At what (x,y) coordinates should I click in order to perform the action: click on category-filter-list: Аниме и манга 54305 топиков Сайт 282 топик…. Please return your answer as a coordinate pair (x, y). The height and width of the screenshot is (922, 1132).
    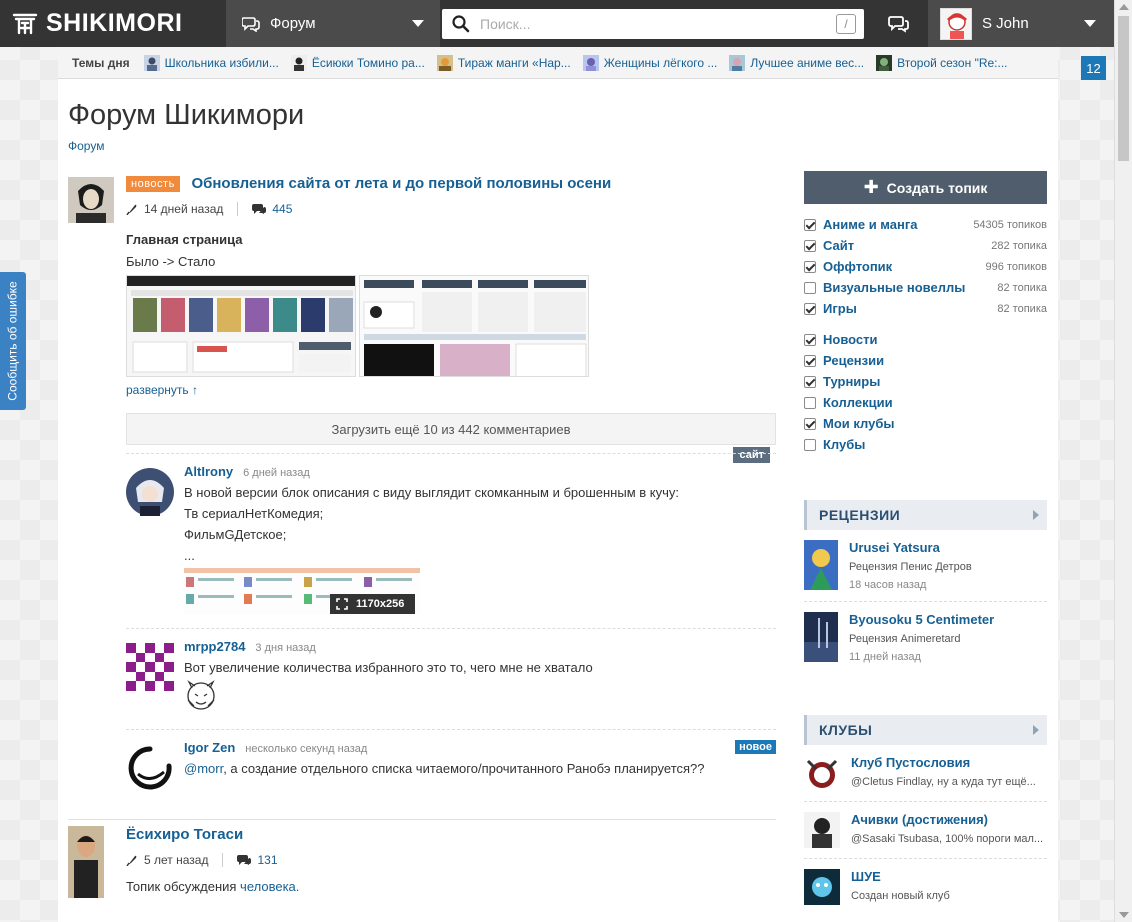
    Looking at the image, I should click on (925, 334).